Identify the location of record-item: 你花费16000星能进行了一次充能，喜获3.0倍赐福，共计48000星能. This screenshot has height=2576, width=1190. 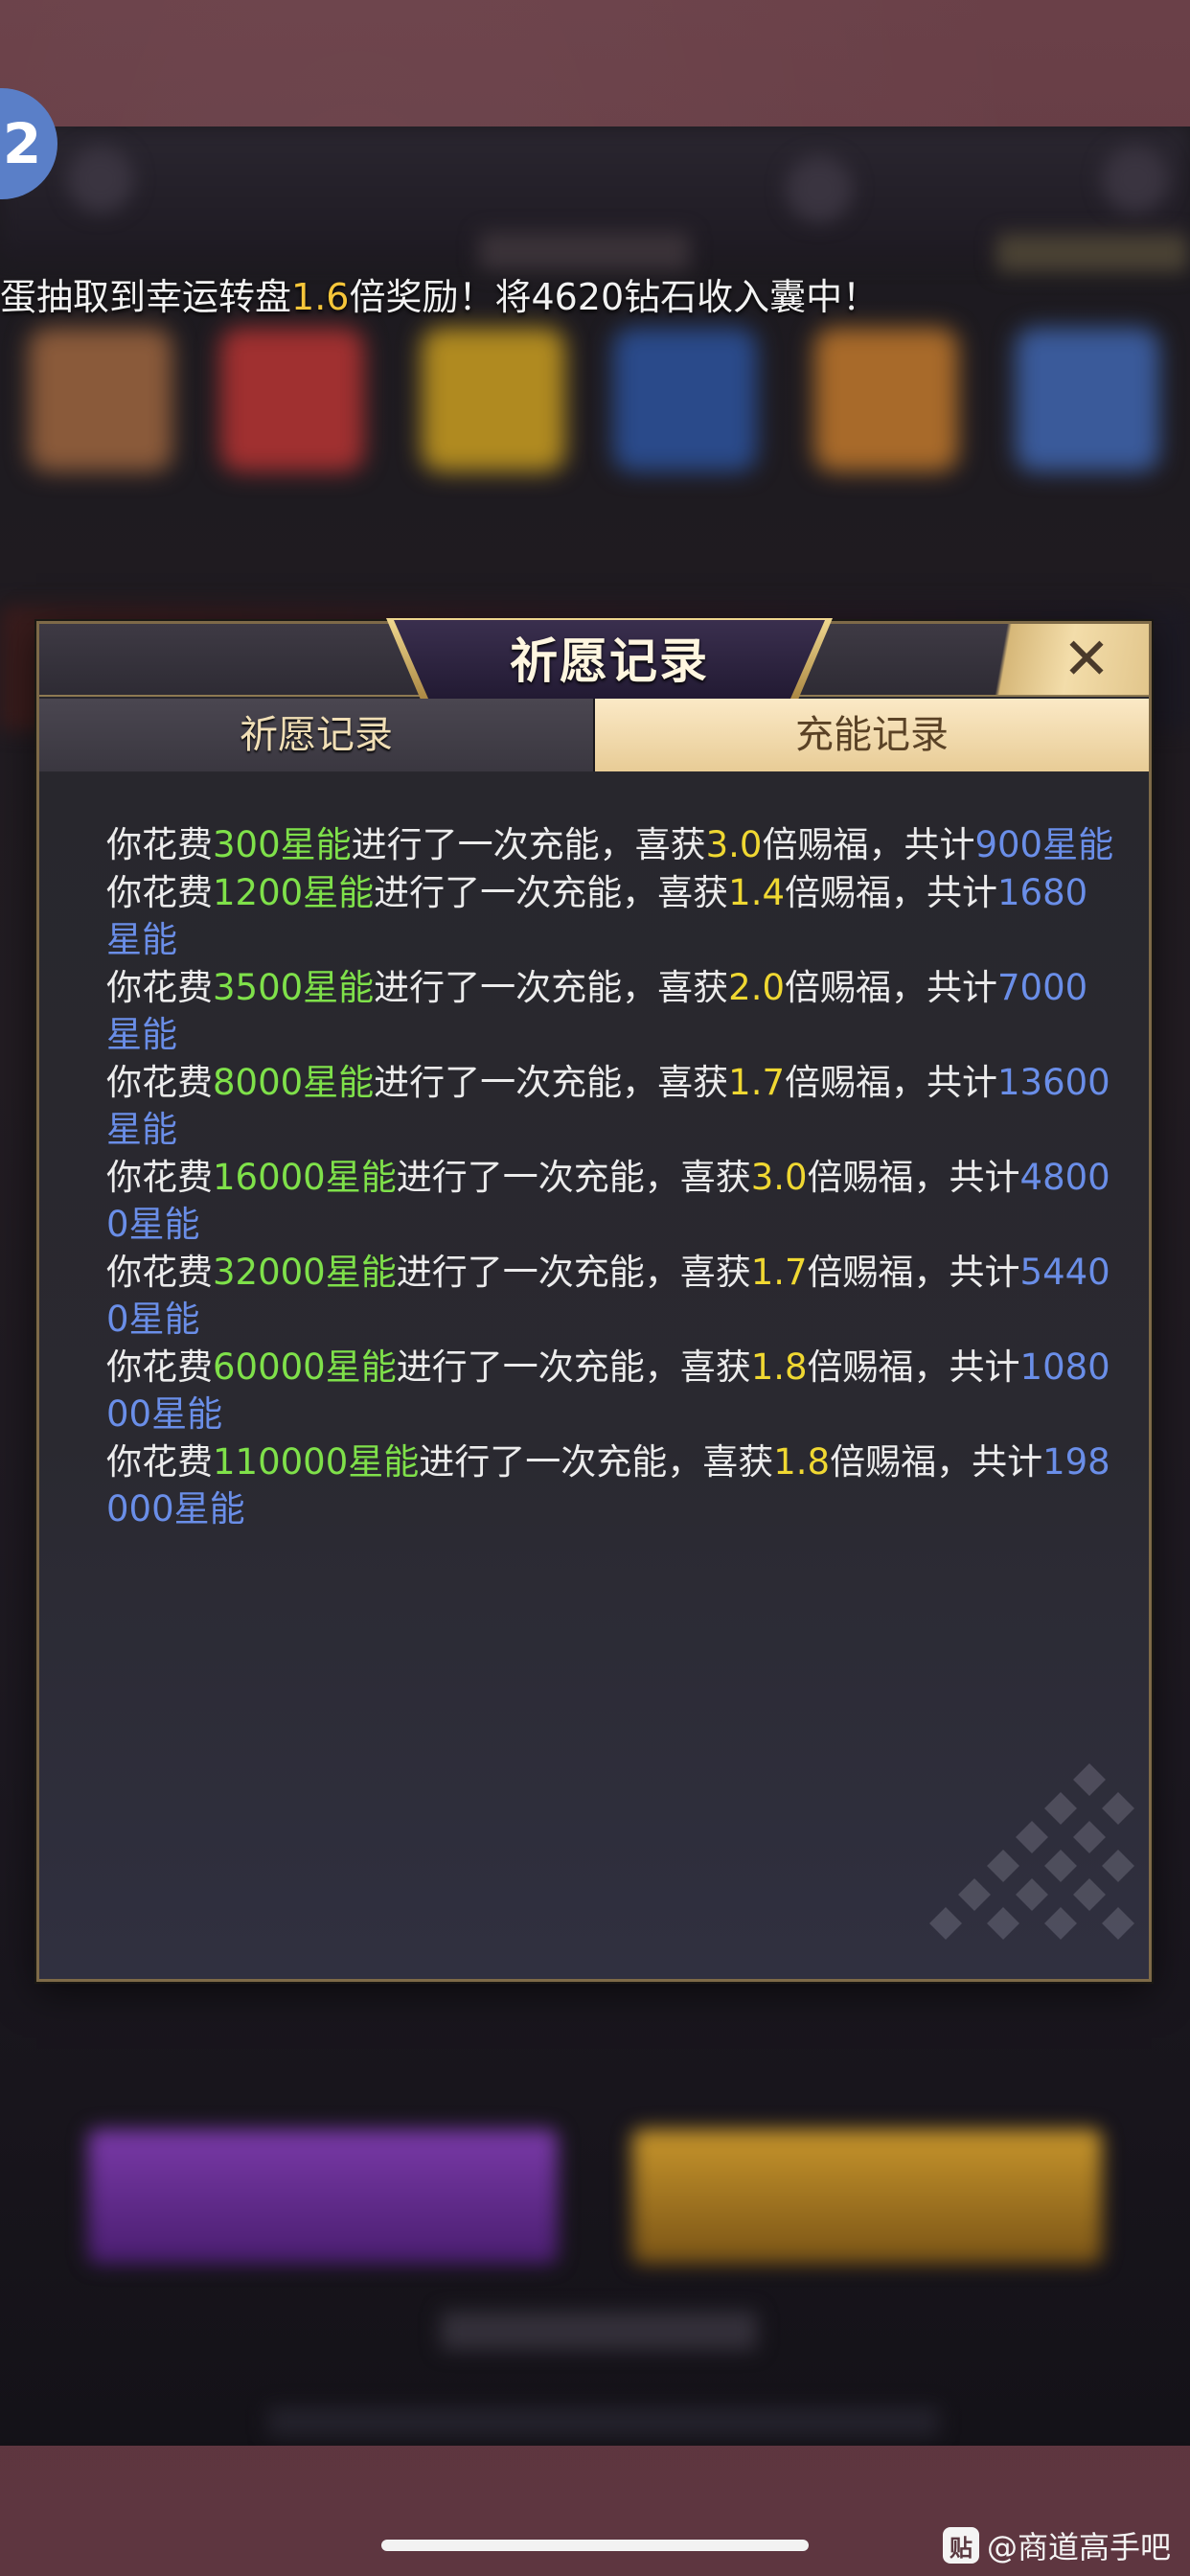
(614, 1201).